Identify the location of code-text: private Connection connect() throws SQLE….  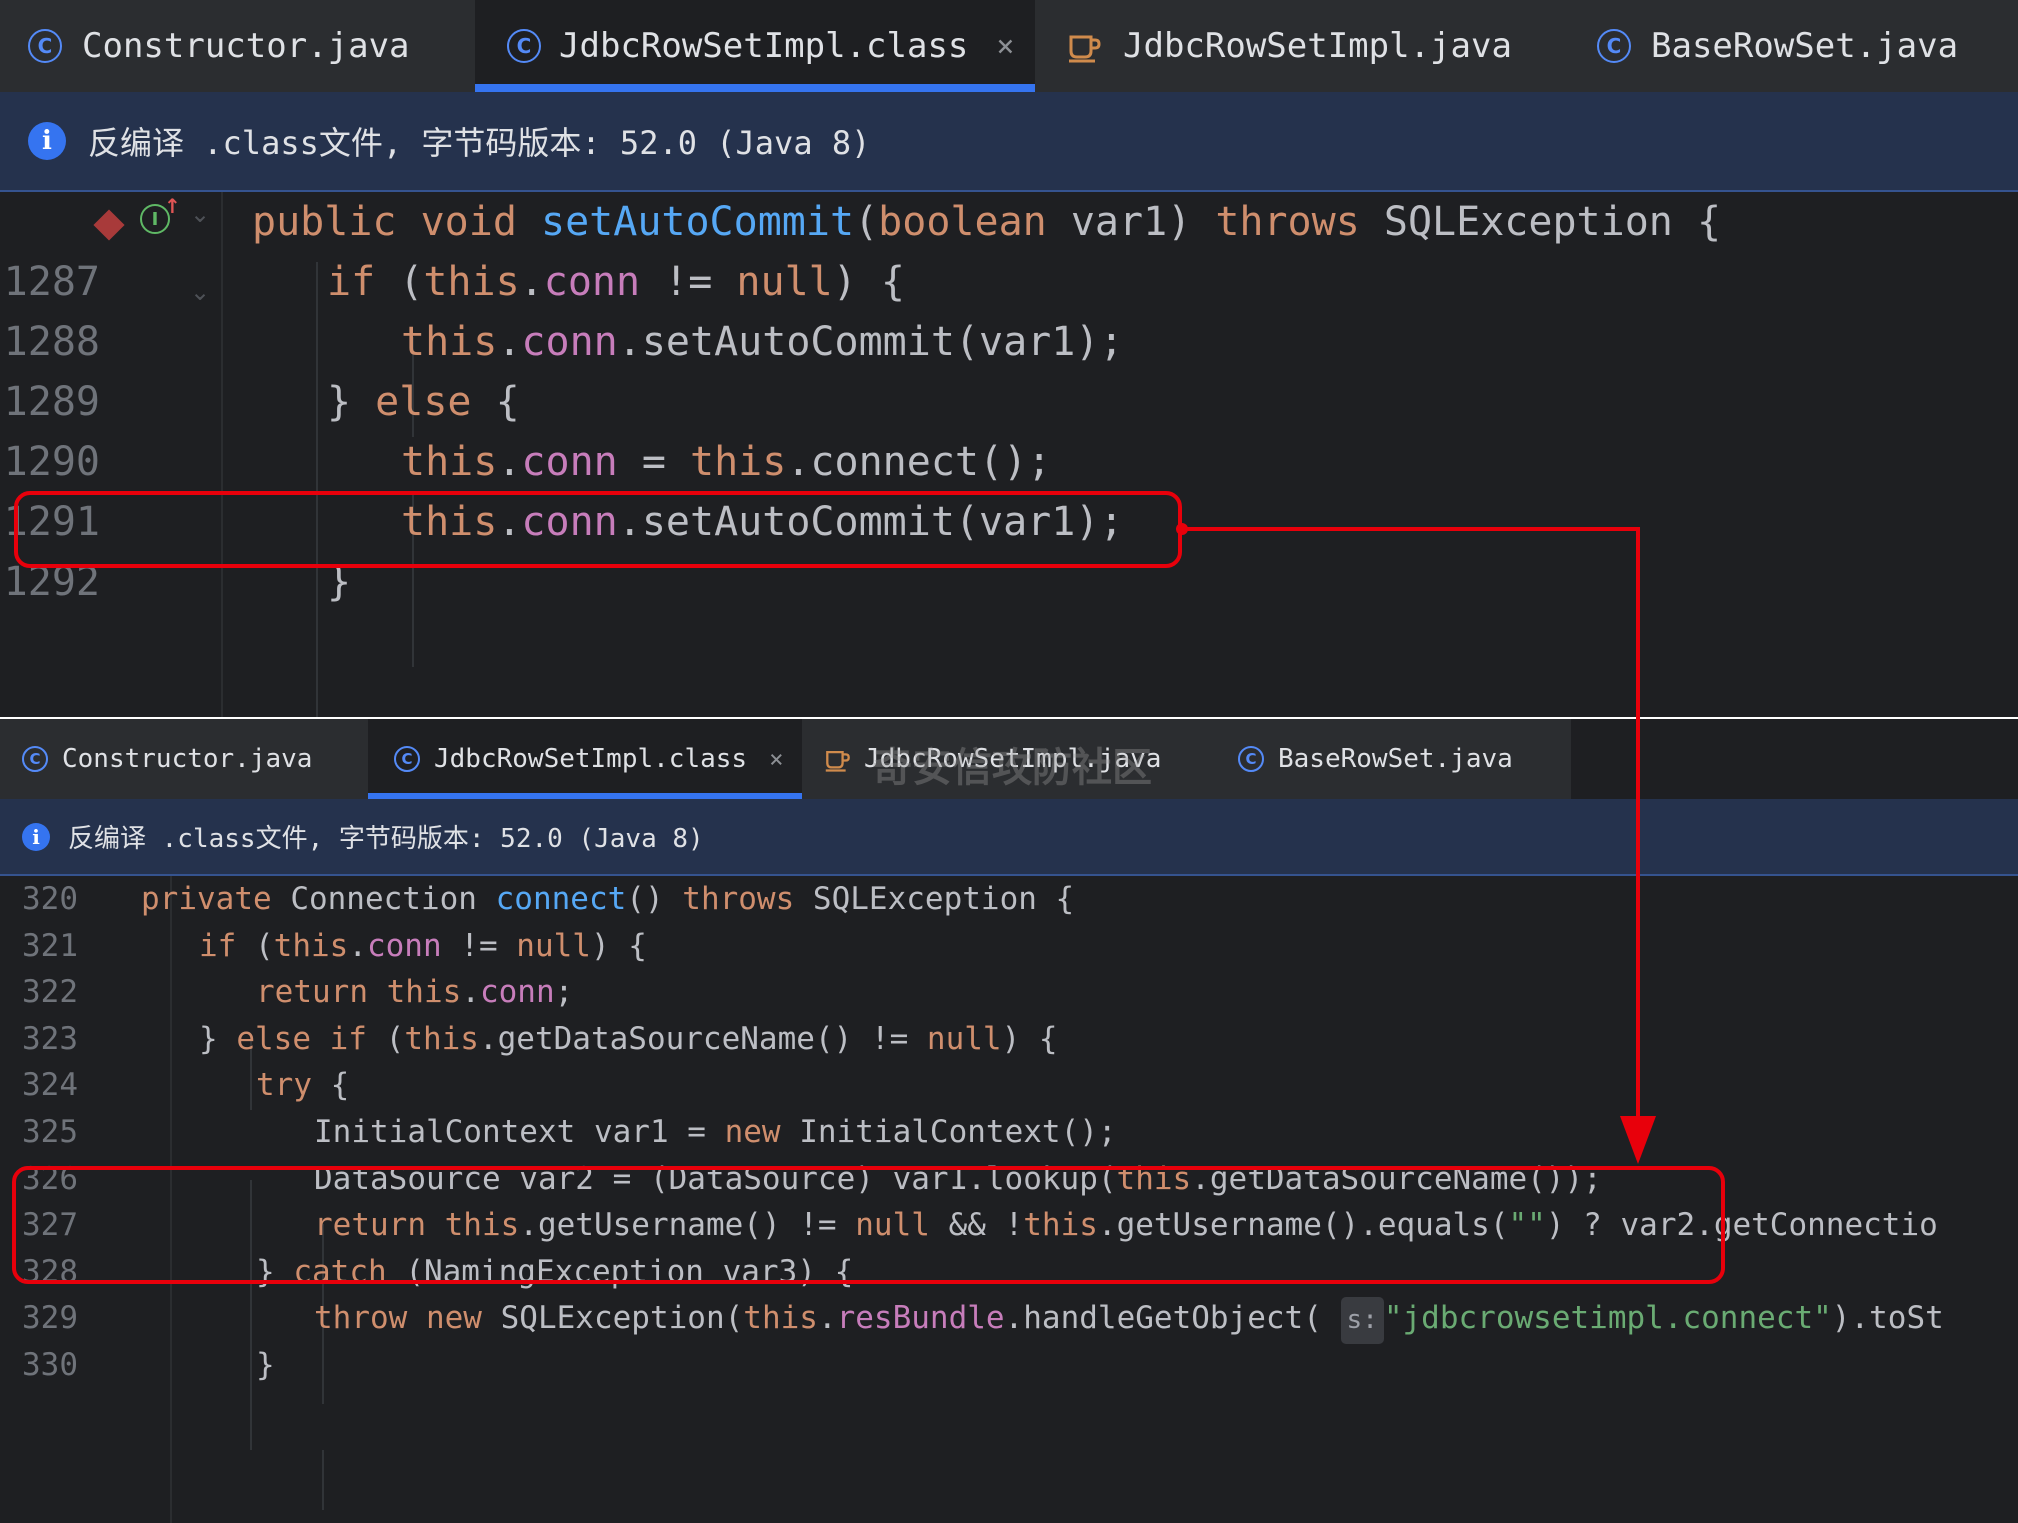
(607, 899).